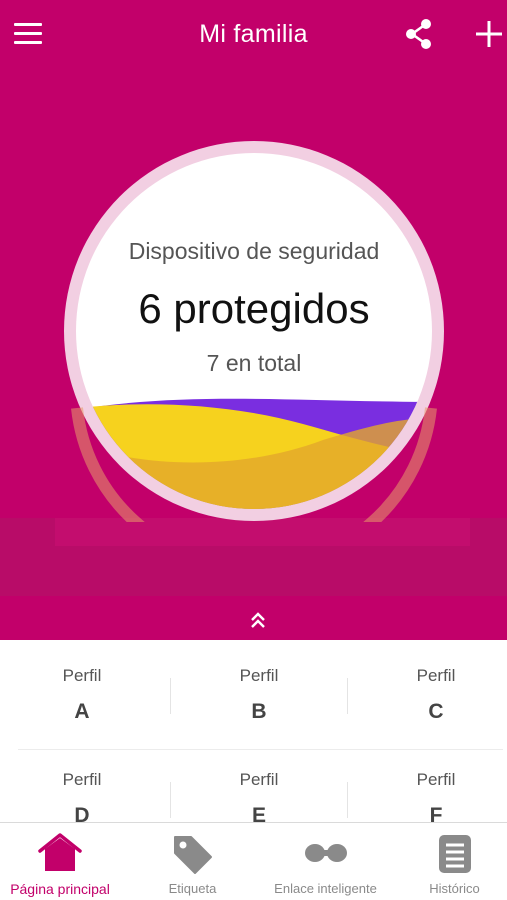  I want to click on nav-label: Etiqueta, so click(192, 888).